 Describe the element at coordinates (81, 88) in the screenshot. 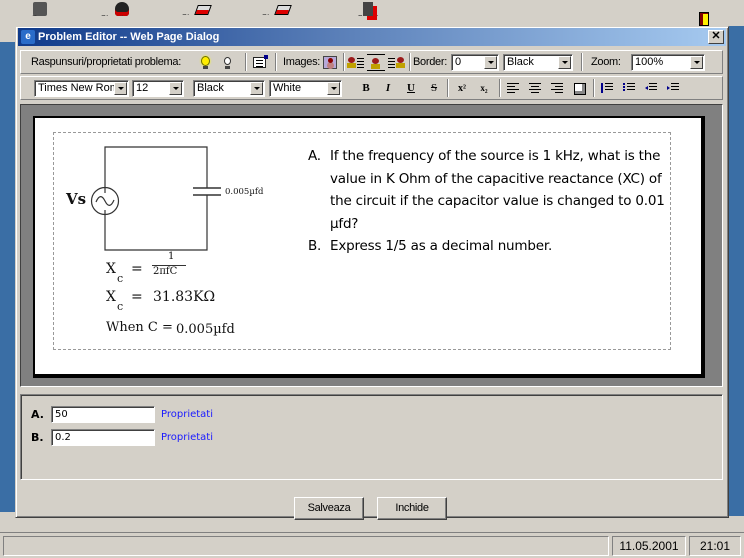

I see `font-family-select: Times New Roma` at that location.